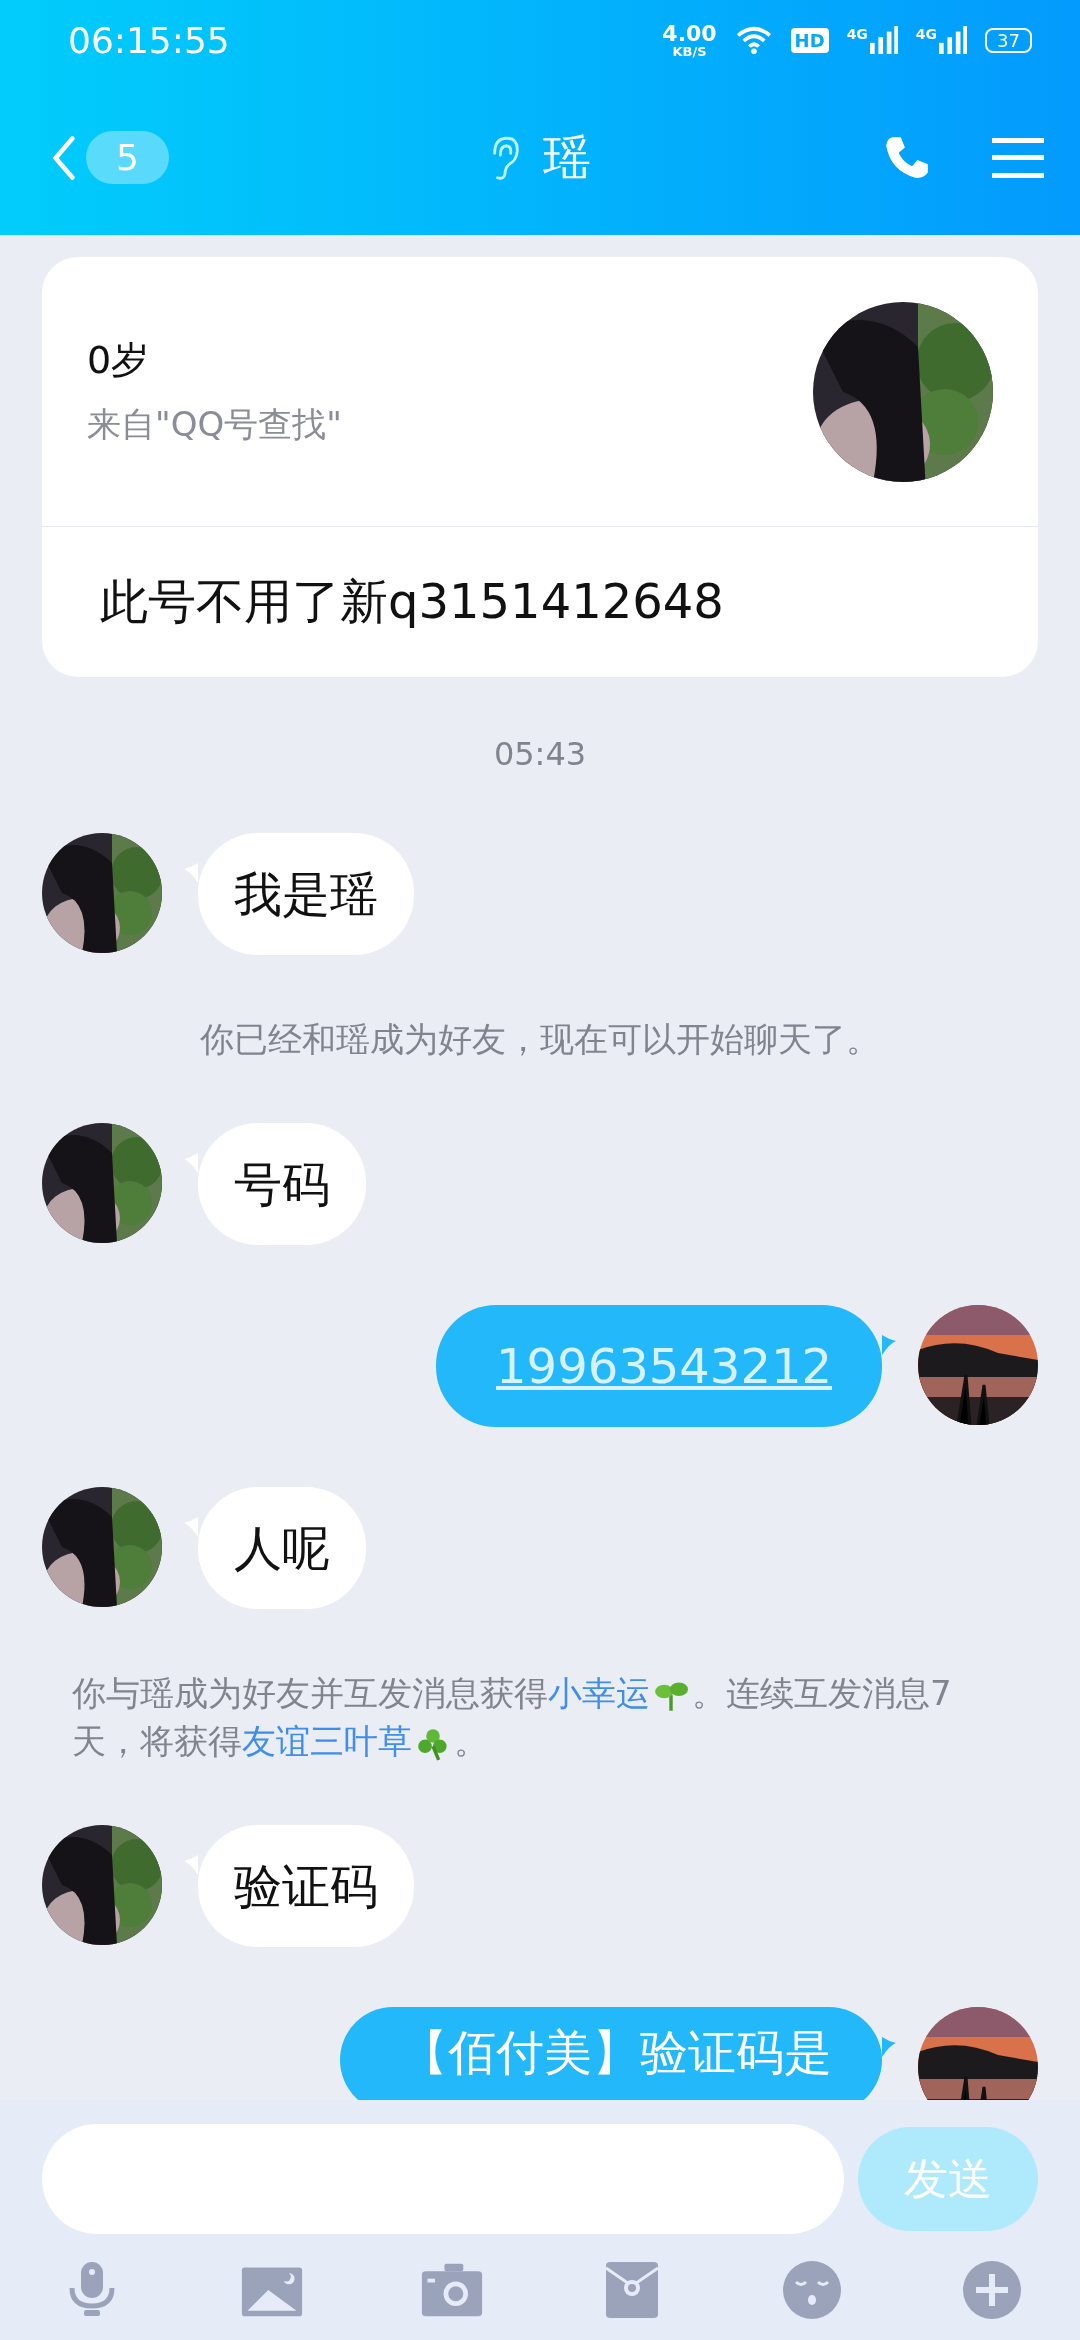 The height and width of the screenshot is (2340, 1080). I want to click on profile-age: 0岁, so click(119, 360).